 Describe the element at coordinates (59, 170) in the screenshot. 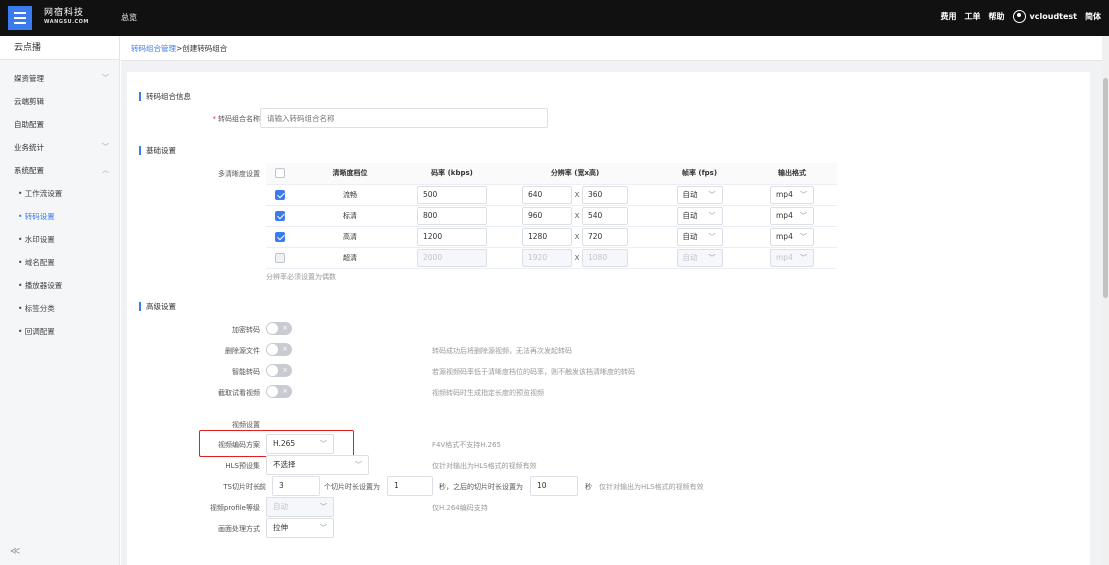

I see `sidebar-item-system-config: 系统配置 ︿` at that location.